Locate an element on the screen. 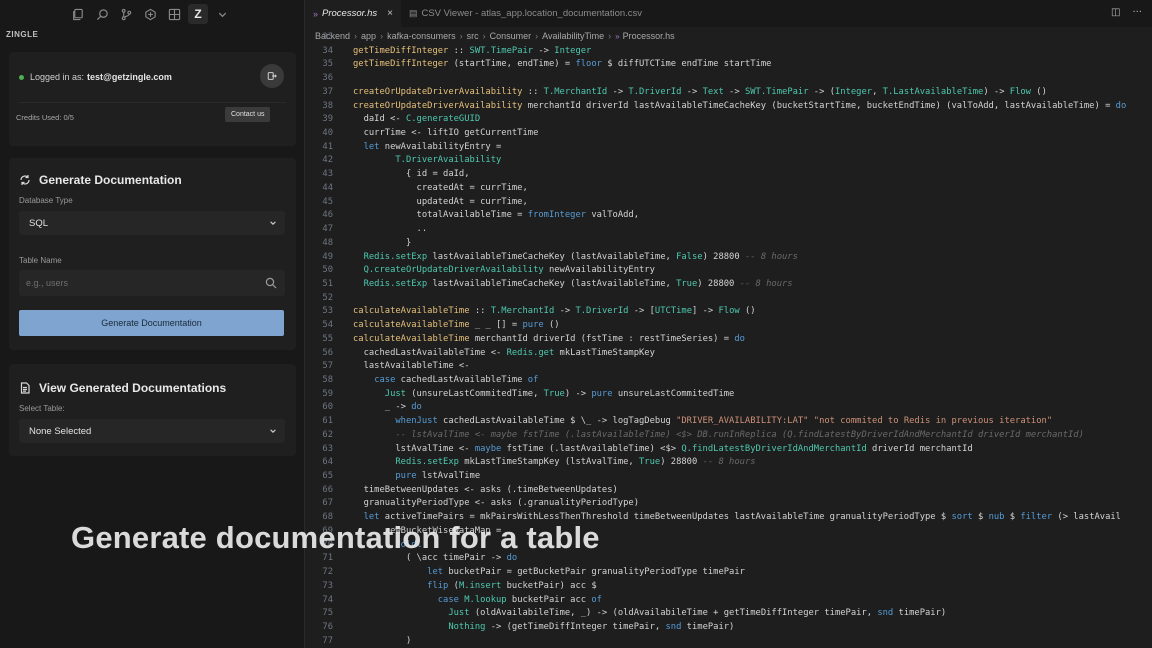  line-number: 50 is located at coordinates (327, 270).